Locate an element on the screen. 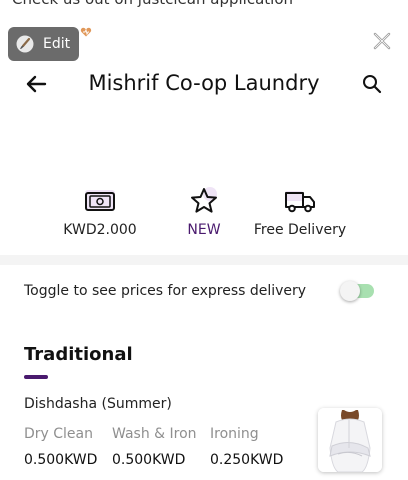 The height and width of the screenshot is (480, 408). price-wash-iron: 0.500KWD is located at coordinates (149, 460).